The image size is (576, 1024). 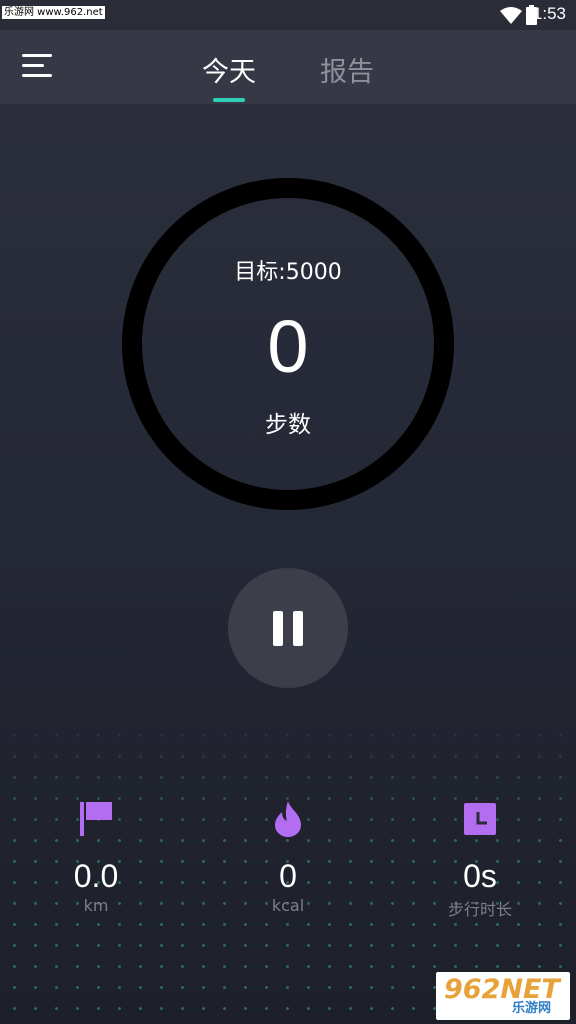 What do you see at coordinates (503, 996) in the screenshot?
I see `watermark-bottom-right: 962NET 乐游网` at bounding box center [503, 996].